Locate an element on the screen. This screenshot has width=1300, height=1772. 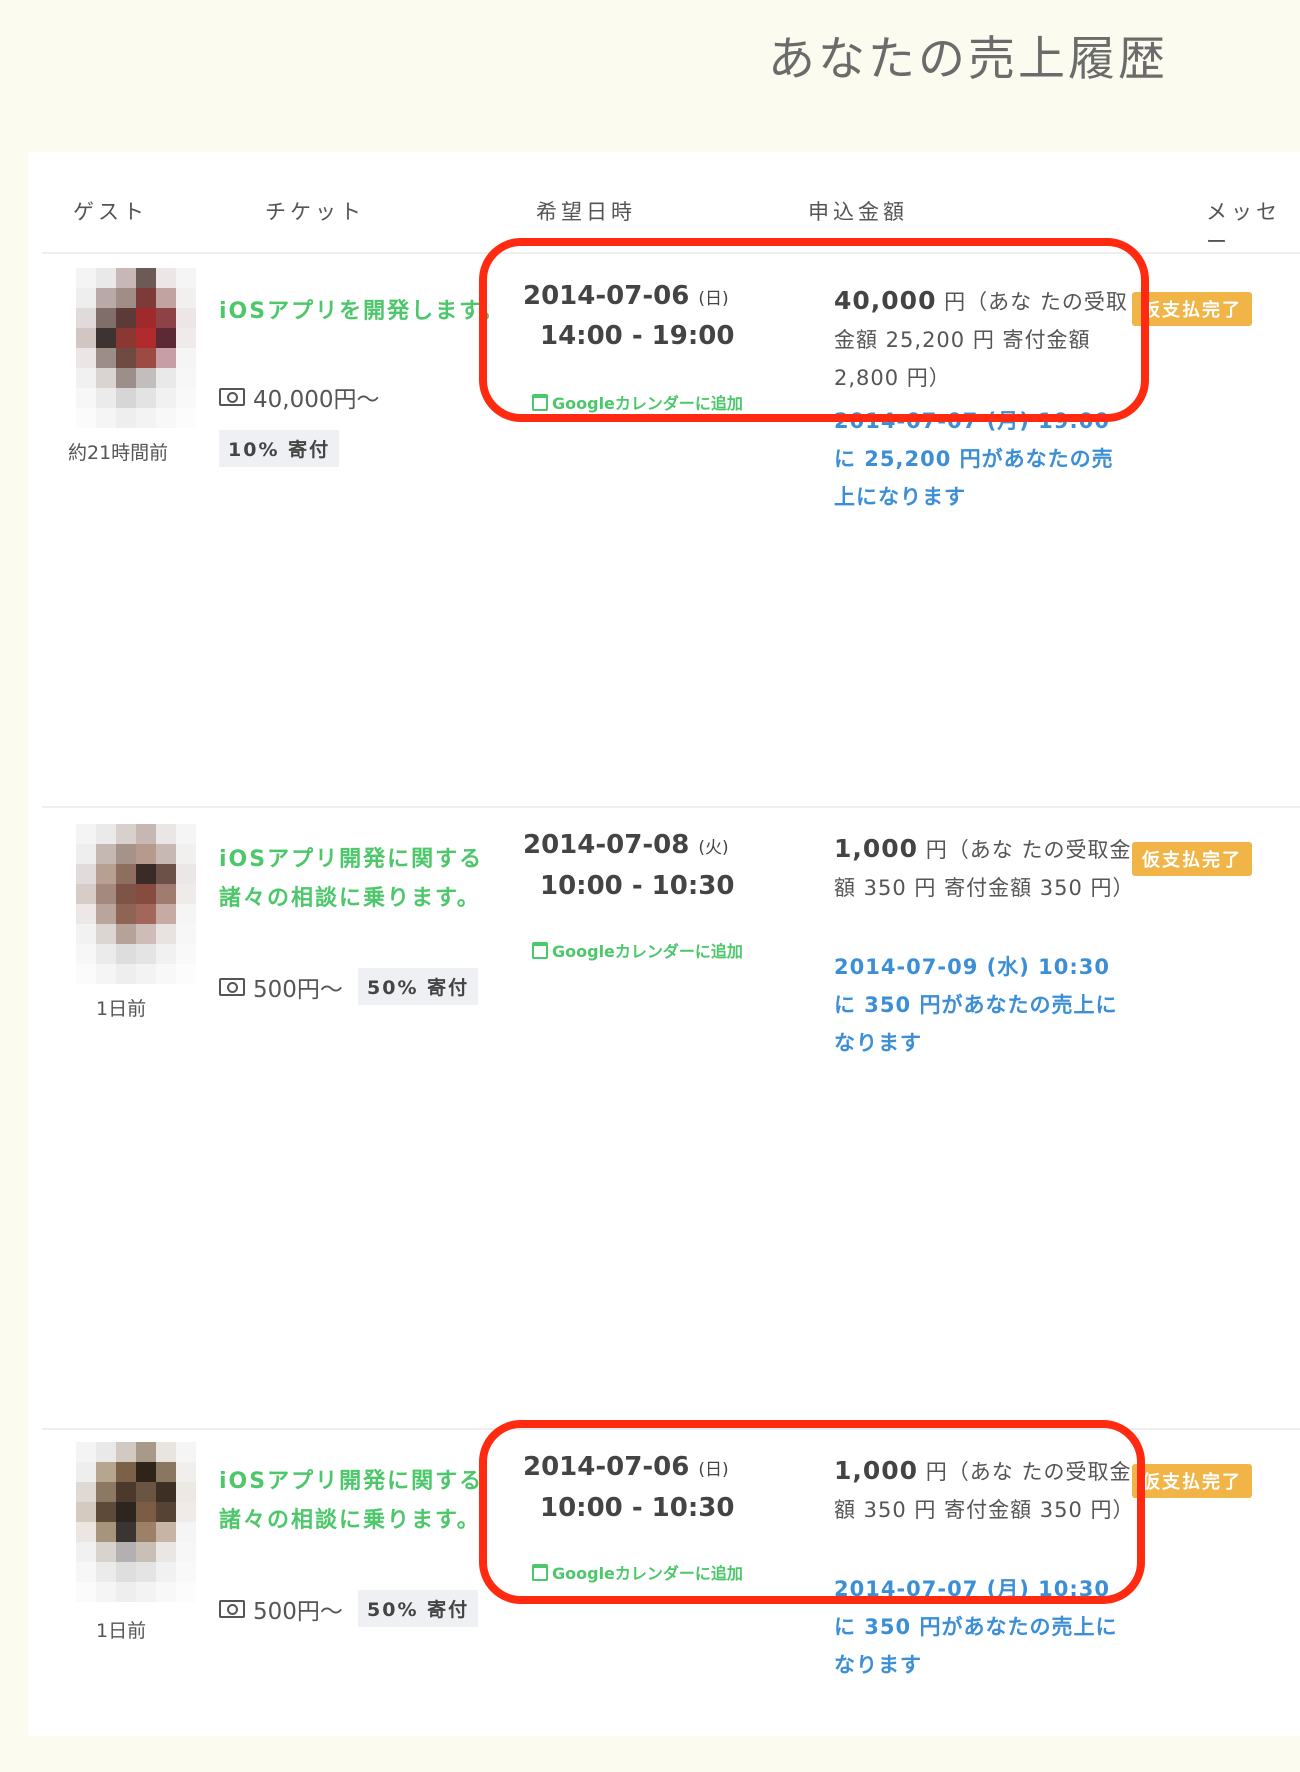
ticket-title-link: iOSアプリを開発します。 is located at coordinates (364, 311).